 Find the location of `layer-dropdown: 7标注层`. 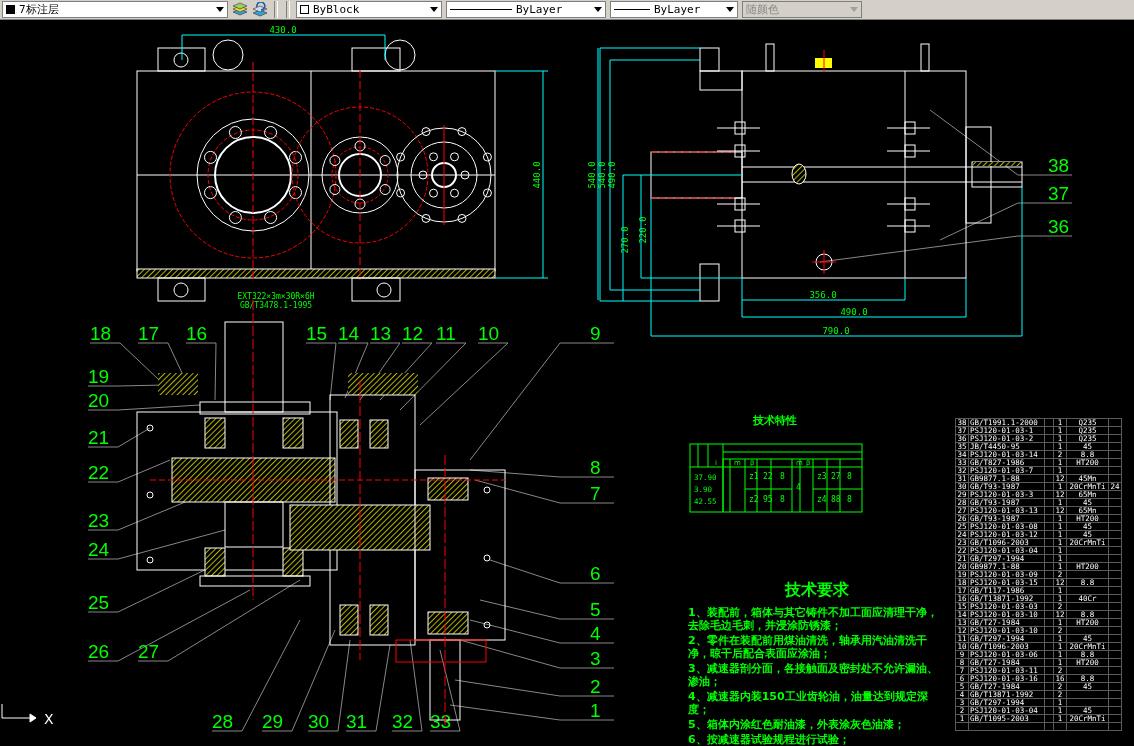

layer-dropdown: 7标注层 is located at coordinates (115, 9).